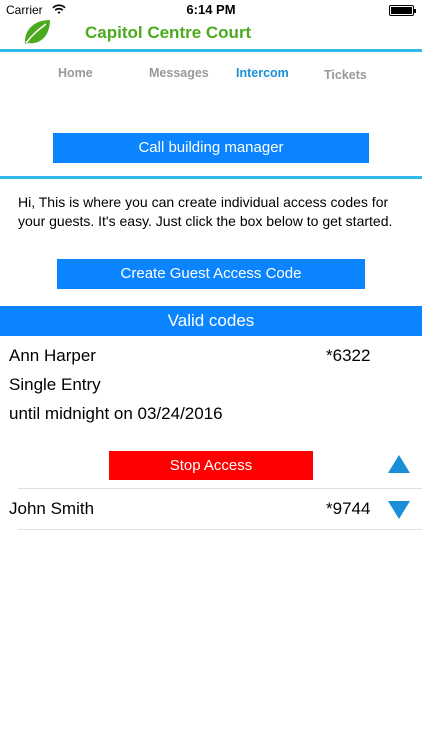 Image resolution: width=422 pixels, height=750 pixels. I want to click on arrow-down-icon, so click(399, 510).